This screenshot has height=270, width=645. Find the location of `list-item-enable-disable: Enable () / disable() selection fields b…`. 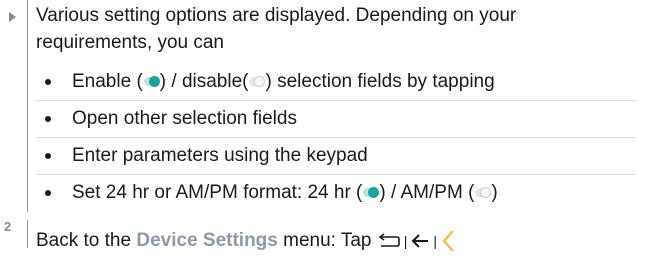

list-item-enable-disable: Enable () / disable() selection fields b… is located at coordinates (336, 82).